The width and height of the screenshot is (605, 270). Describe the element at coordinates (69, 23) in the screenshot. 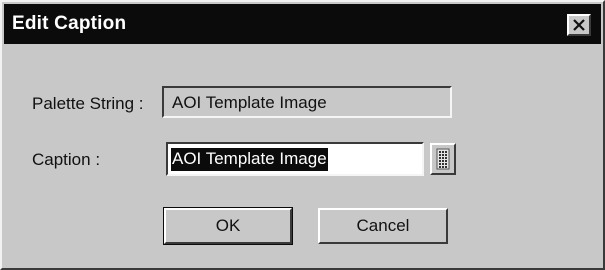

I see `dialog-title: Edit Caption` at that location.